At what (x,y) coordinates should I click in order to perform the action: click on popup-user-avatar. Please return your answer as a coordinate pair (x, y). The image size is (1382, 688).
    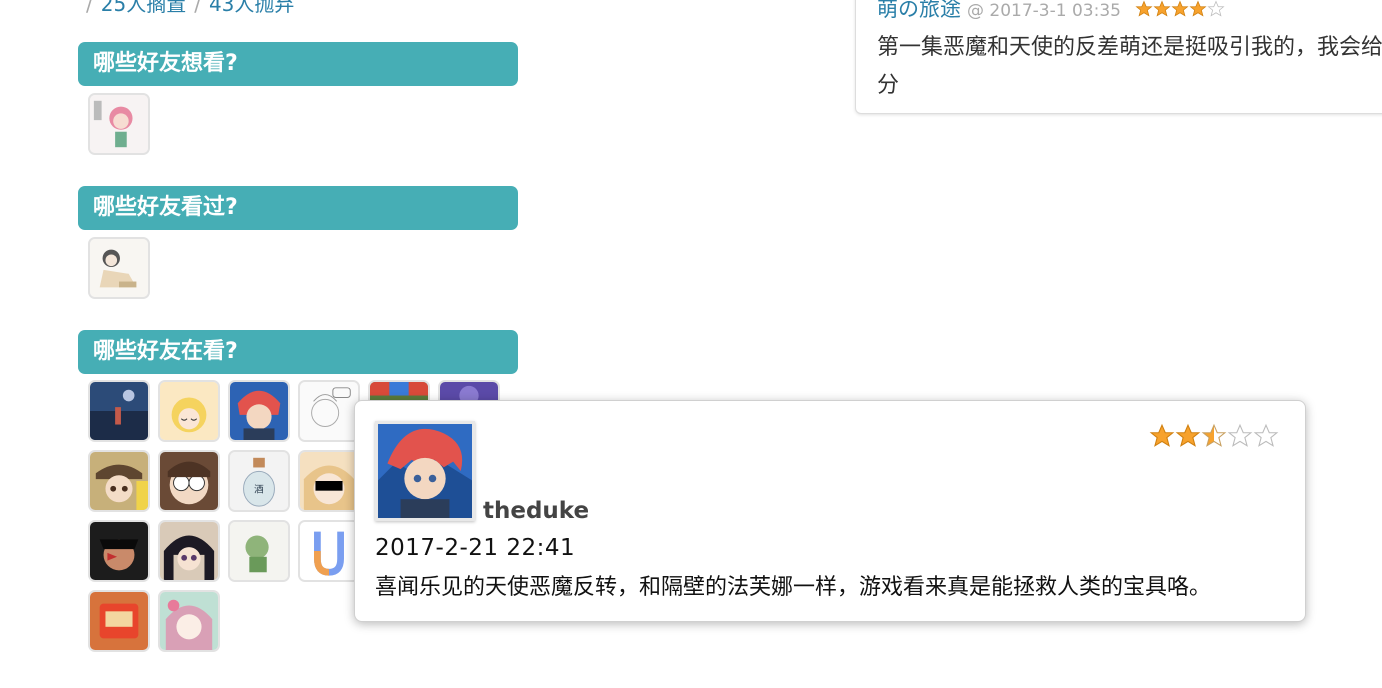
    Looking at the image, I should click on (425, 471).